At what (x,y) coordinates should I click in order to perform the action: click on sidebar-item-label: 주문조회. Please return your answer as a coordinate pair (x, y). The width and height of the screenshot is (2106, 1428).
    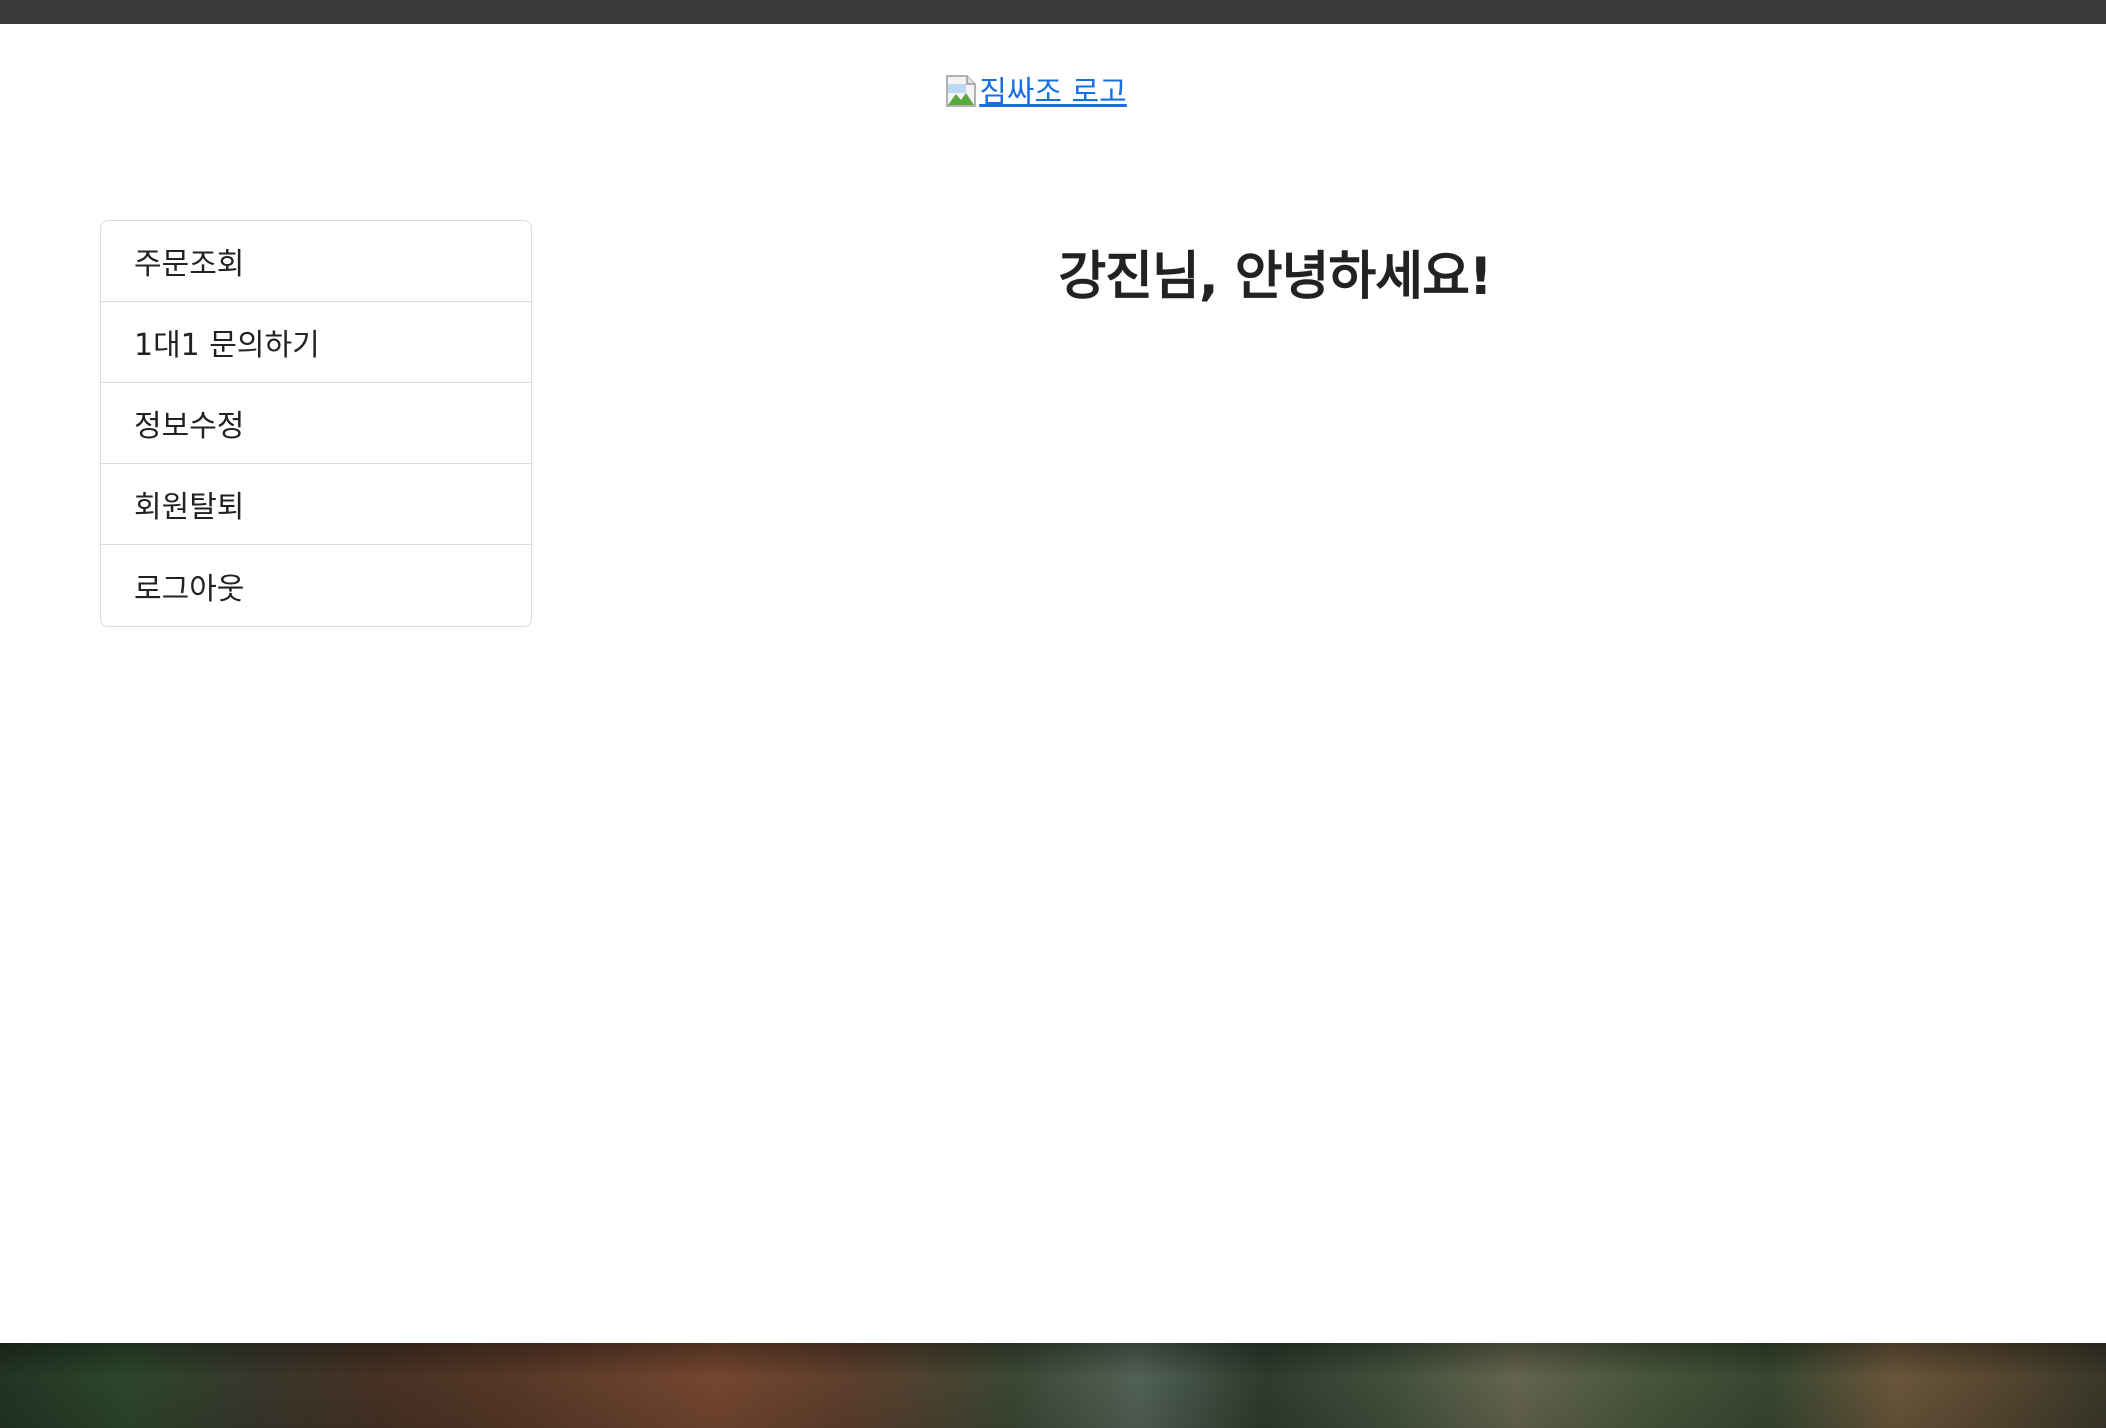
    Looking at the image, I should click on (189, 264).